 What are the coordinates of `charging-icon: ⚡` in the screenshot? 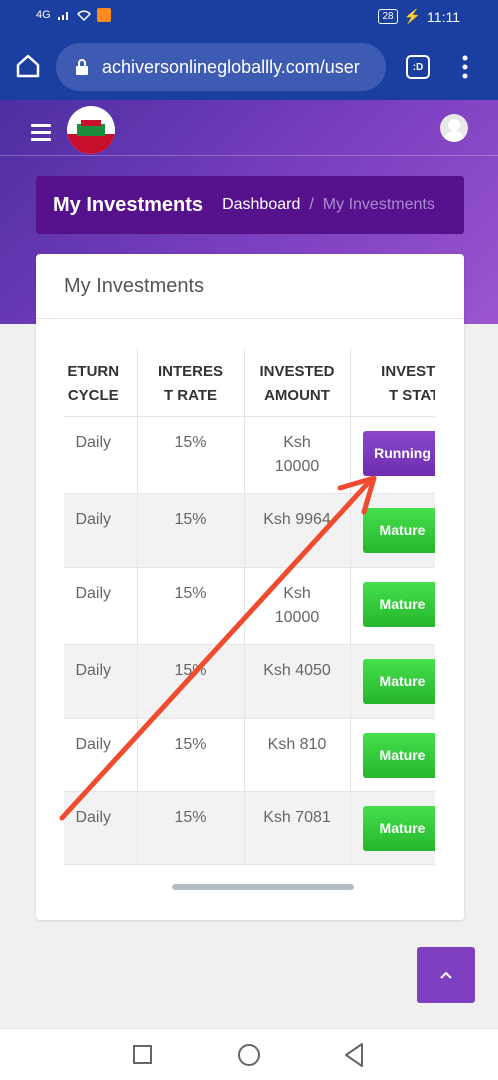 It's located at (412, 16).